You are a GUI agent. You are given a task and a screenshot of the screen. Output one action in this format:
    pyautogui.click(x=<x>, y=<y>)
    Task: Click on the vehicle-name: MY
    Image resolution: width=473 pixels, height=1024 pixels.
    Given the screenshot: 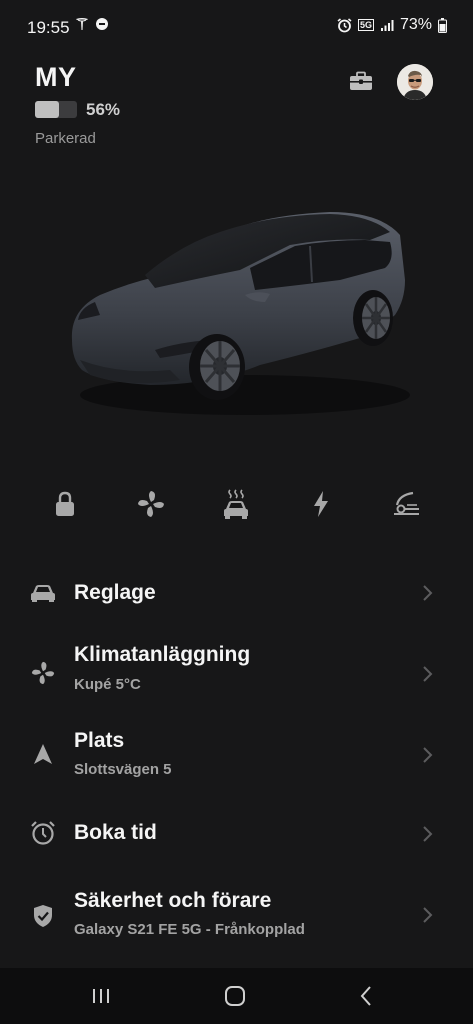 What is the action you would take?
    pyautogui.click(x=56, y=77)
    